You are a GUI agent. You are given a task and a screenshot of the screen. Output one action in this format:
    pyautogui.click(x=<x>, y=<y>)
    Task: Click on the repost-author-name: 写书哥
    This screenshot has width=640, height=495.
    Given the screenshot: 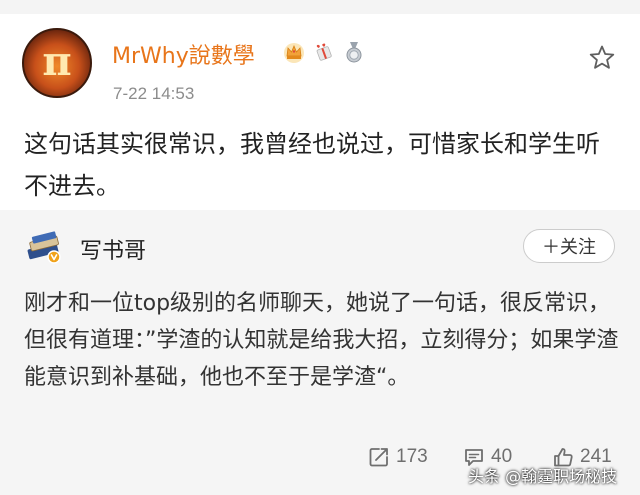 What is the action you would take?
    pyautogui.click(x=113, y=249)
    